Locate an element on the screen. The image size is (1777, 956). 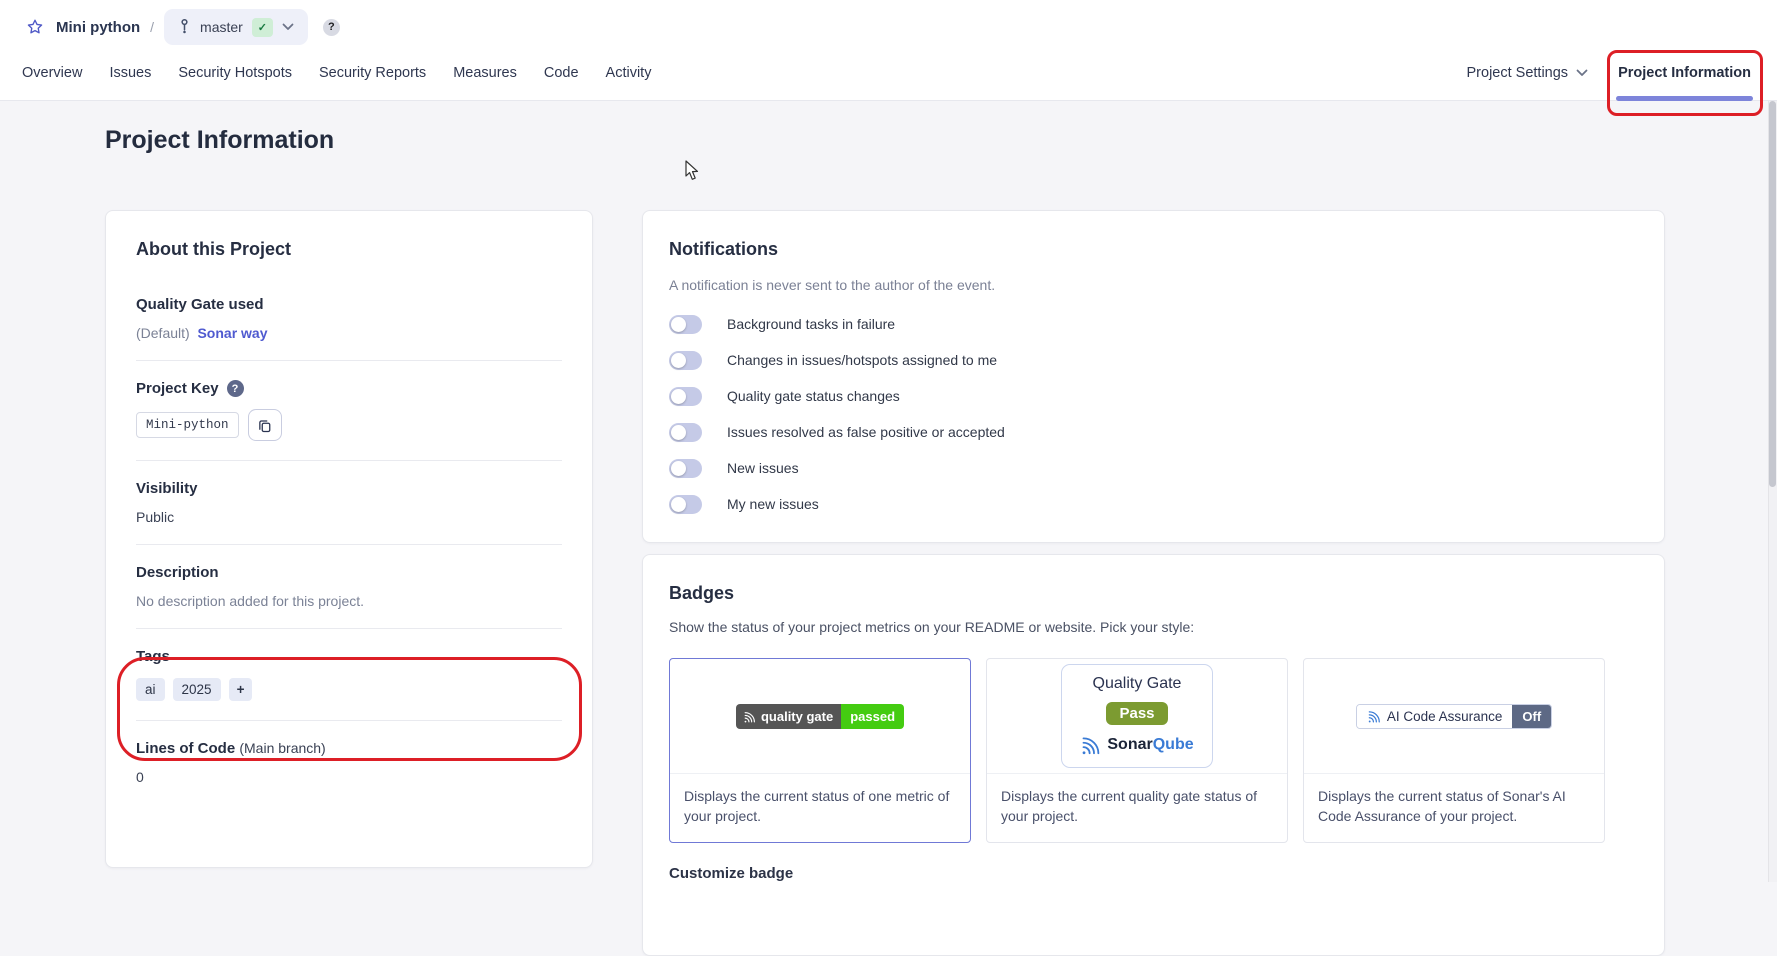
branch-help-icon: ? is located at coordinates (331, 27).